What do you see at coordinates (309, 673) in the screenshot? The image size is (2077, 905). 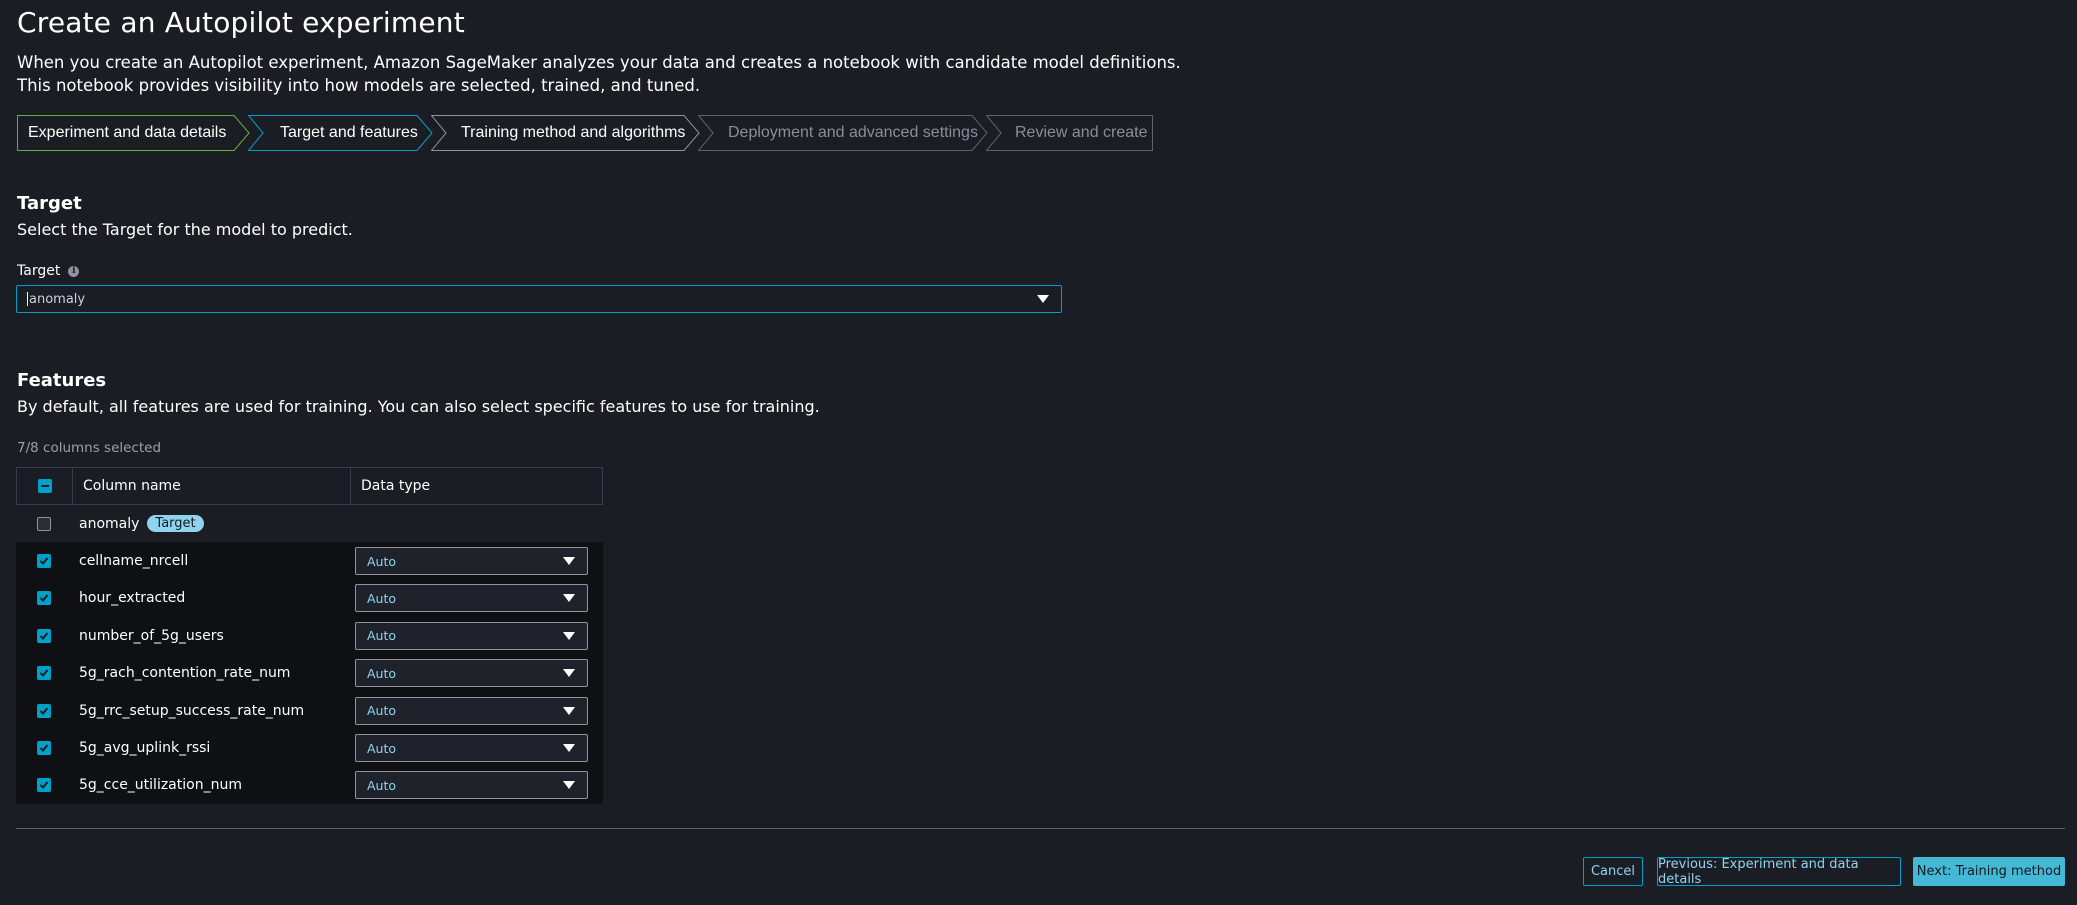 I see `table-row: 5g_rach_contention_rate_num Auto` at bounding box center [309, 673].